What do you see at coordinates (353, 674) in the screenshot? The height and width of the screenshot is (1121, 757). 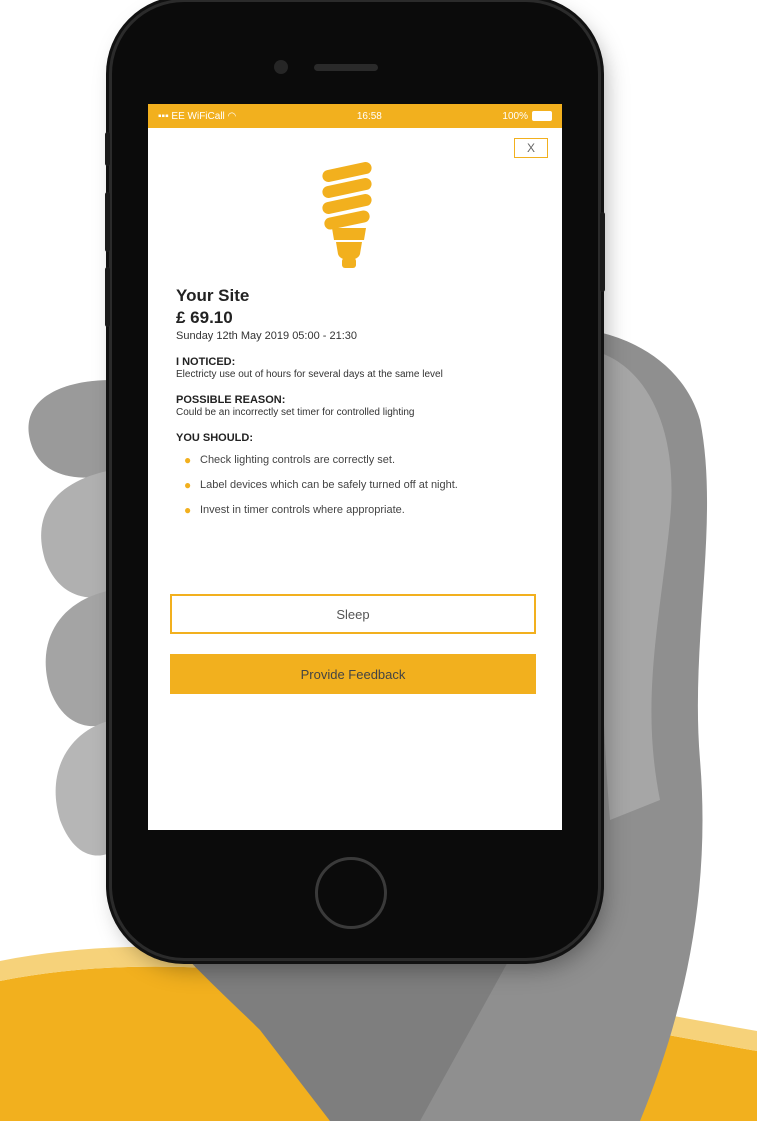 I see `provide-feedback-button: Provide Feedback` at bounding box center [353, 674].